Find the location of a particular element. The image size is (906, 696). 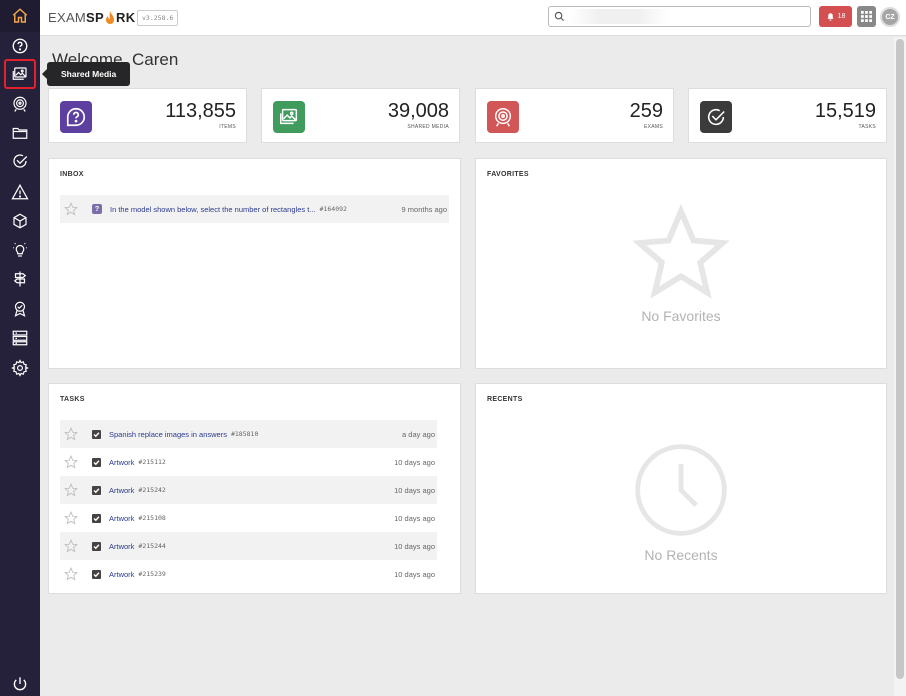

power-icon is located at coordinates (20, 684).